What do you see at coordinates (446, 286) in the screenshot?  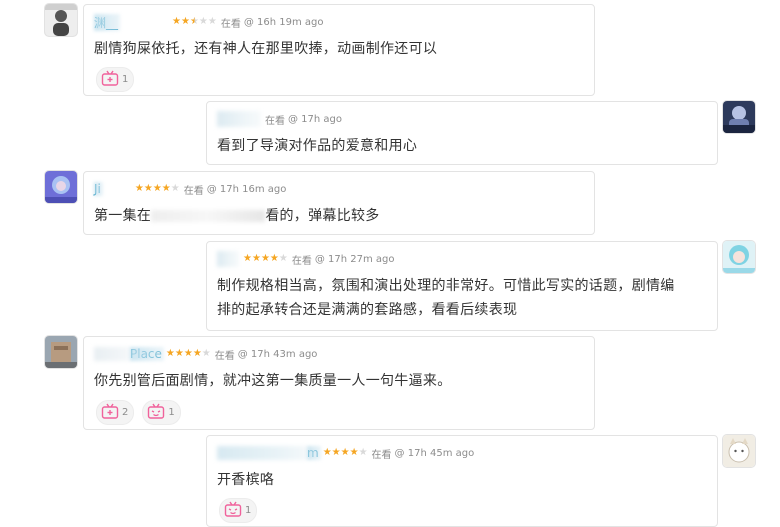 I see `comment-text-line: 制作规格相当高，氛围和演出处理的非常好。可惜此写实的话题，剧情编` at bounding box center [446, 286].